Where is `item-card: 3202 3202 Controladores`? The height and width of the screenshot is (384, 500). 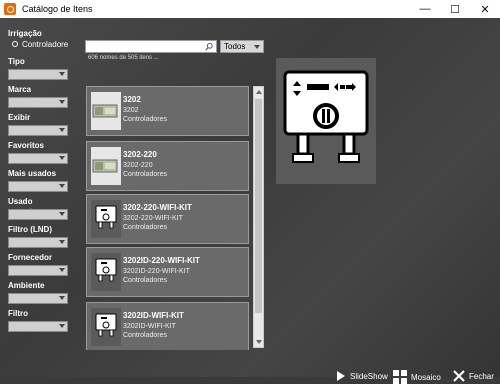
item-card: 3202 3202 Controladores is located at coordinates (167, 111).